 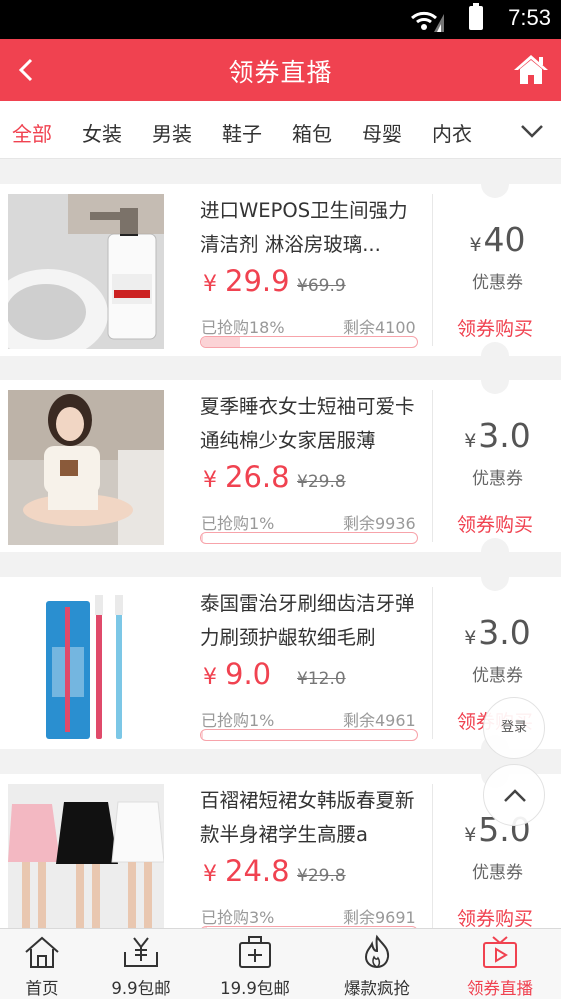 What do you see at coordinates (529, 17) in the screenshot?
I see `clock: 7:53` at bounding box center [529, 17].